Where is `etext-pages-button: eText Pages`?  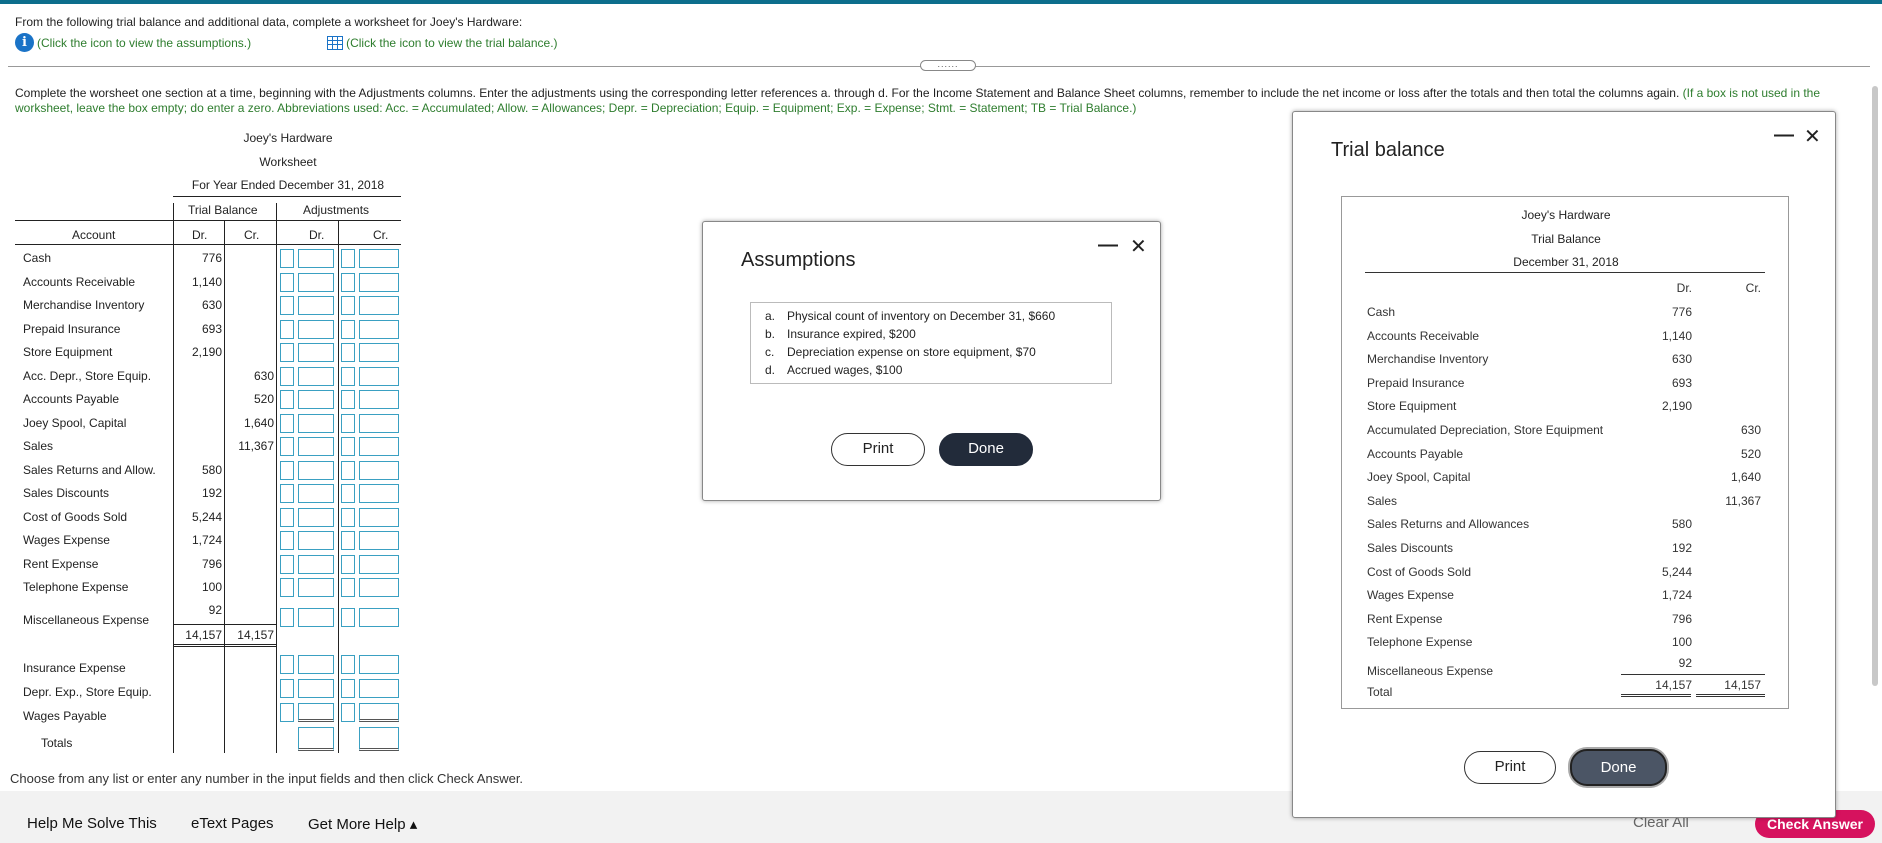
etext-pages-button: eText Pages is located at coordinates (232, 823).